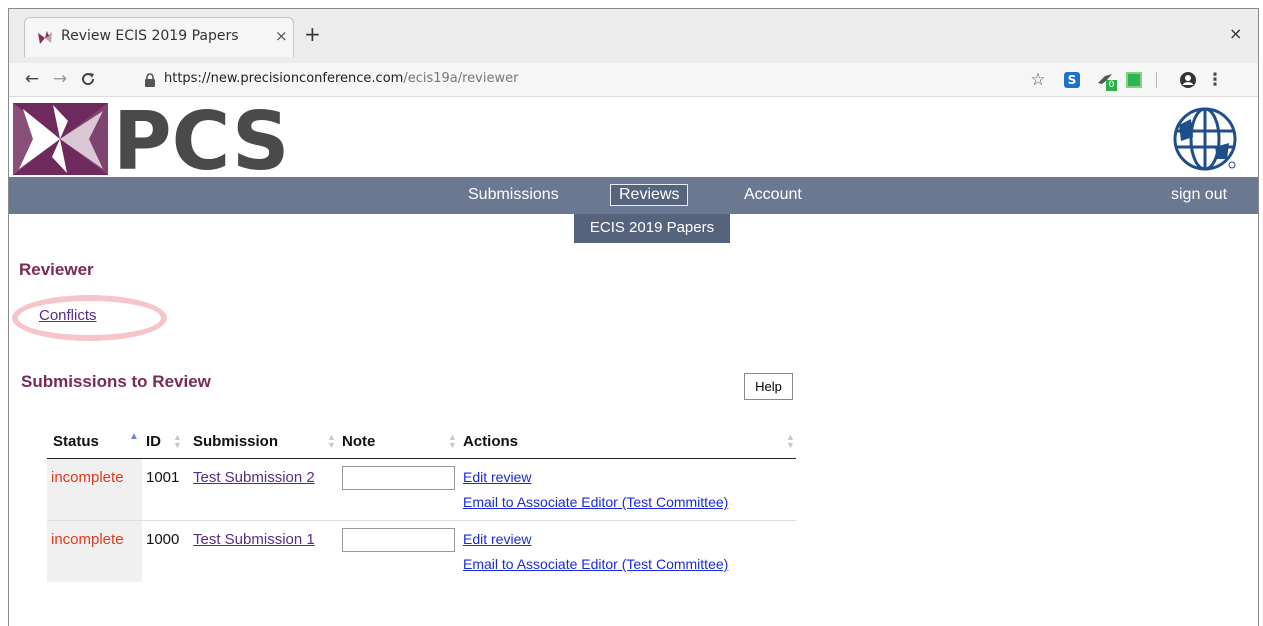  What do you see at coordinates (284, 78) in the screenshot?
I see `url-host: https://new.precisionconference.com` at bounding box center [284, 78].